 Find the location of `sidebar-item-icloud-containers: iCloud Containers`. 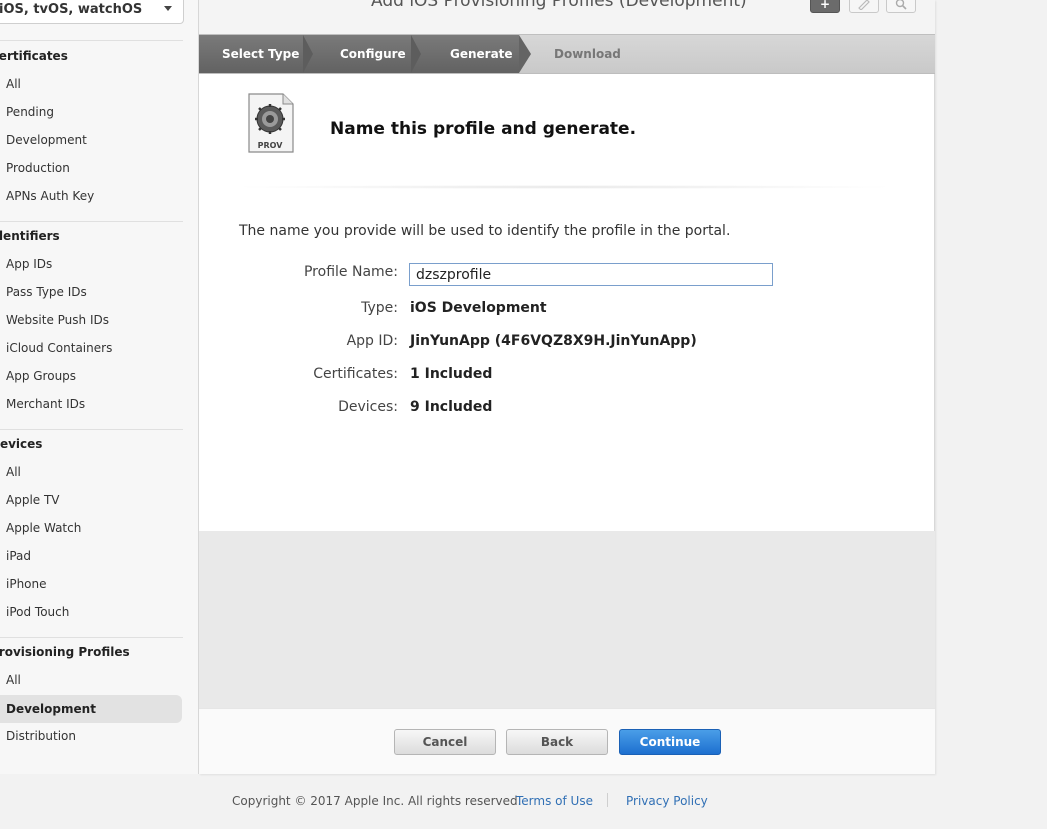

sidebar-item-icloud-containers: iCloud Containers is located at coordinates (59, 348).